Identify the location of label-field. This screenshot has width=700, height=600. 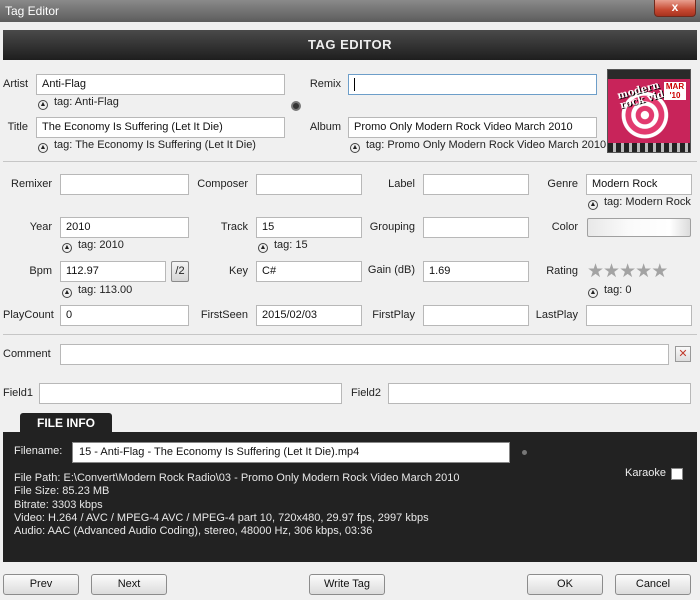
(476, 184).